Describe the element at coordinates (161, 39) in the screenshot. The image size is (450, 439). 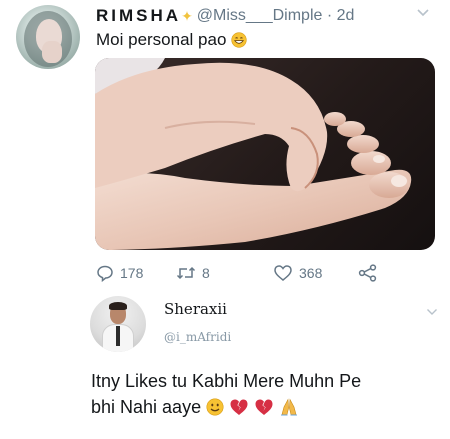
I see `tweet-text-content: Moi personal pao` at that location.